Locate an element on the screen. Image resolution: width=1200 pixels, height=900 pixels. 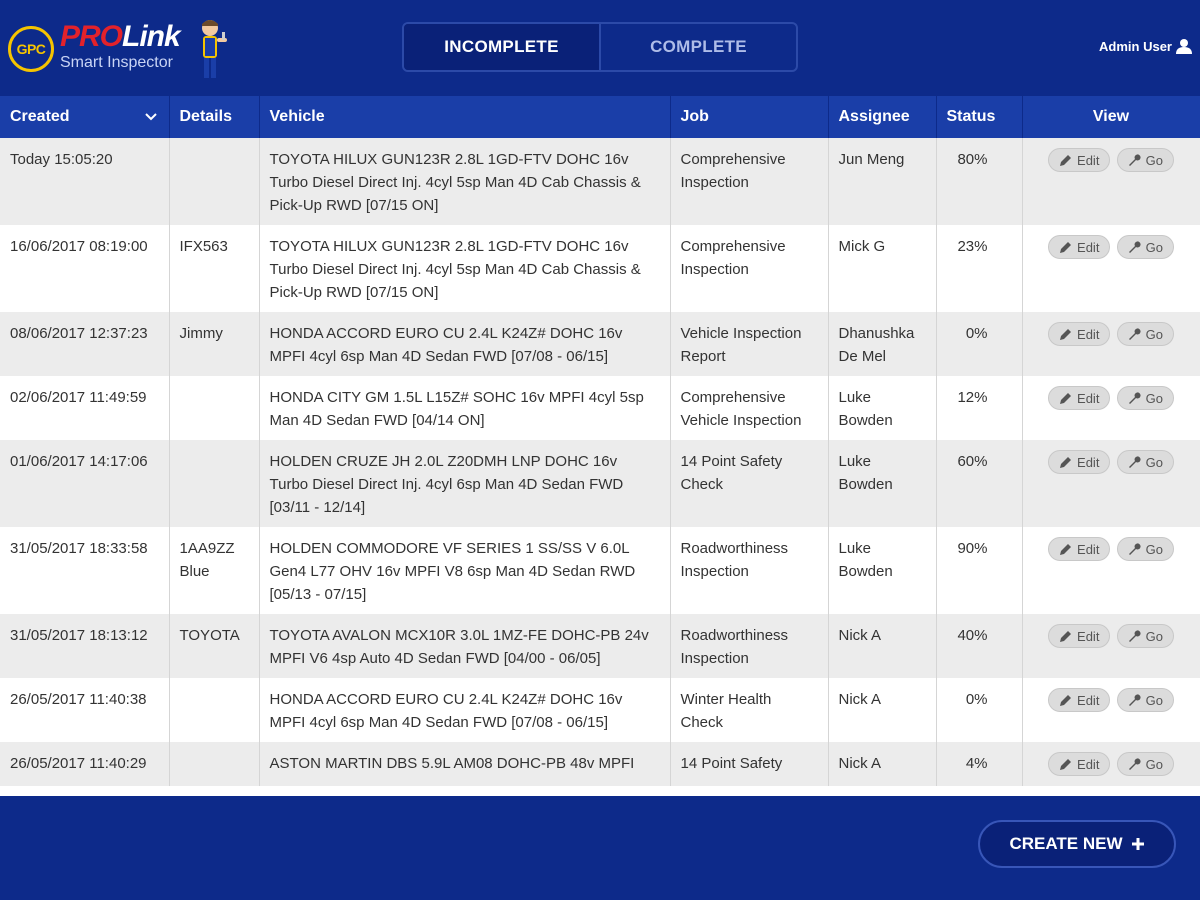
cell-details is located at coordinates (214, 710).